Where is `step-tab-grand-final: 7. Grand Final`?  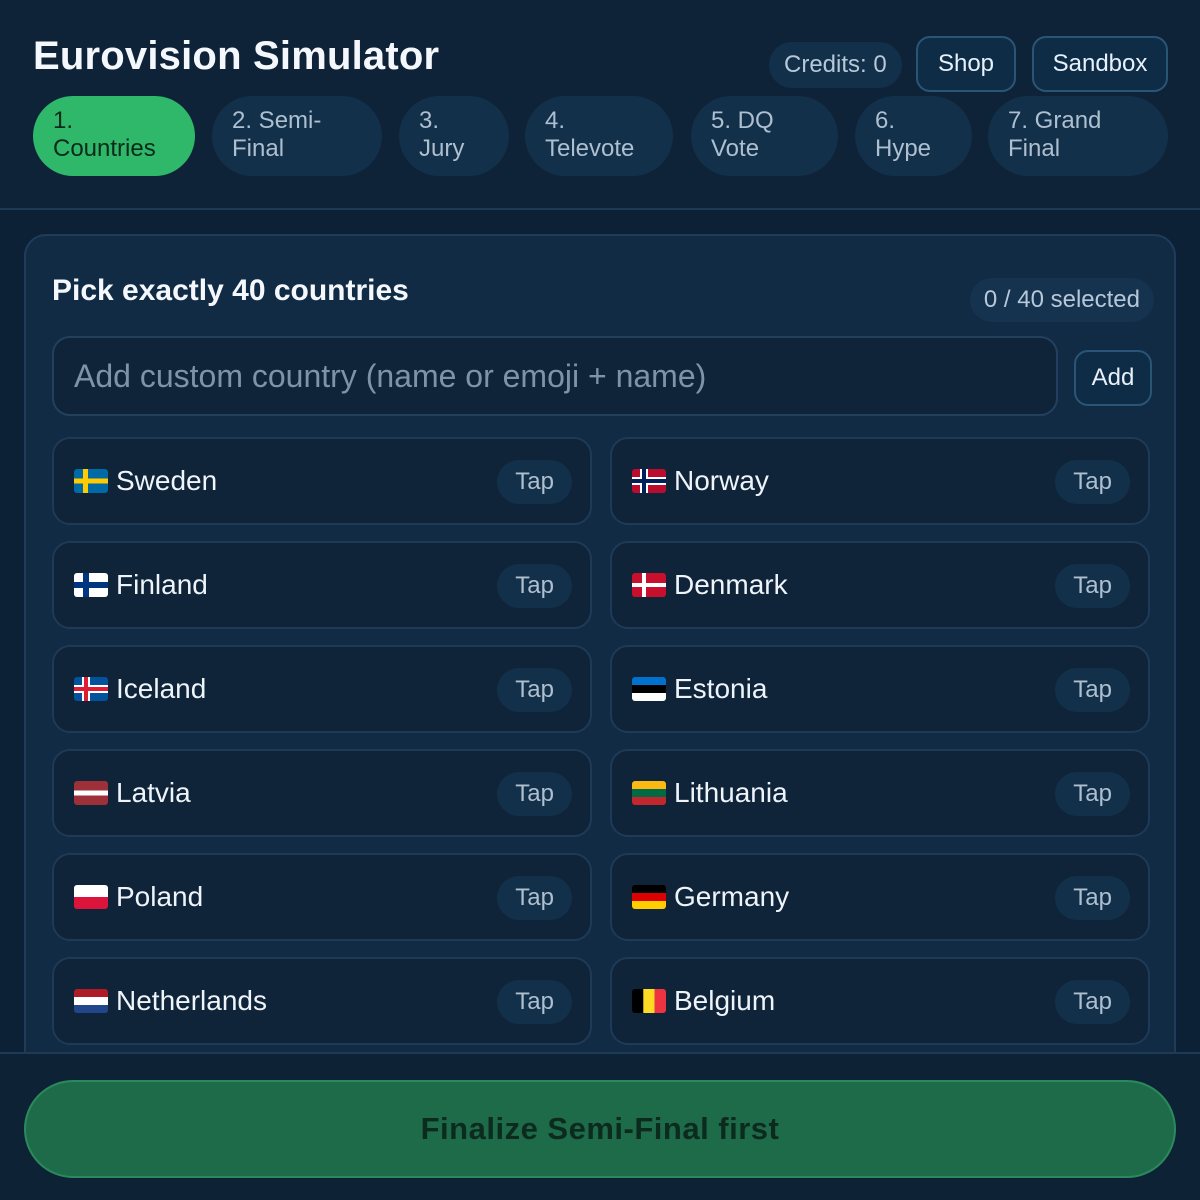 step-tab-grand-final: 7. Grand Final is located at coordinates (1078, 136).